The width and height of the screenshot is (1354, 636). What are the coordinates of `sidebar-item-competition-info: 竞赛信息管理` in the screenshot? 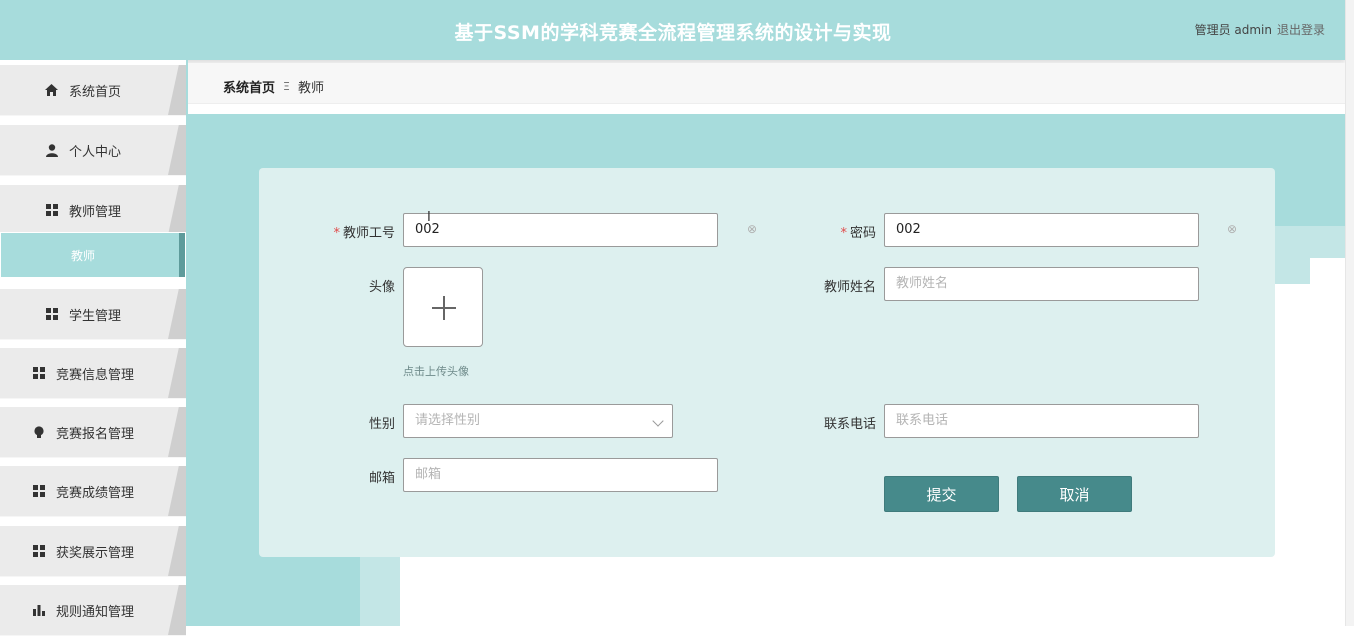 It's located at (93, 373).